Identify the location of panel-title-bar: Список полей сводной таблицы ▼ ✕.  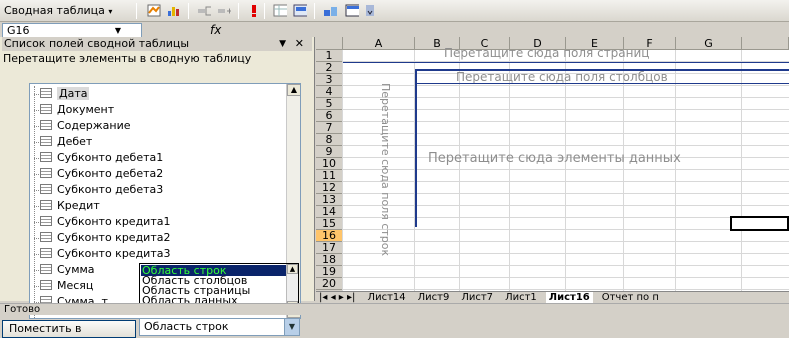
(157, 44).